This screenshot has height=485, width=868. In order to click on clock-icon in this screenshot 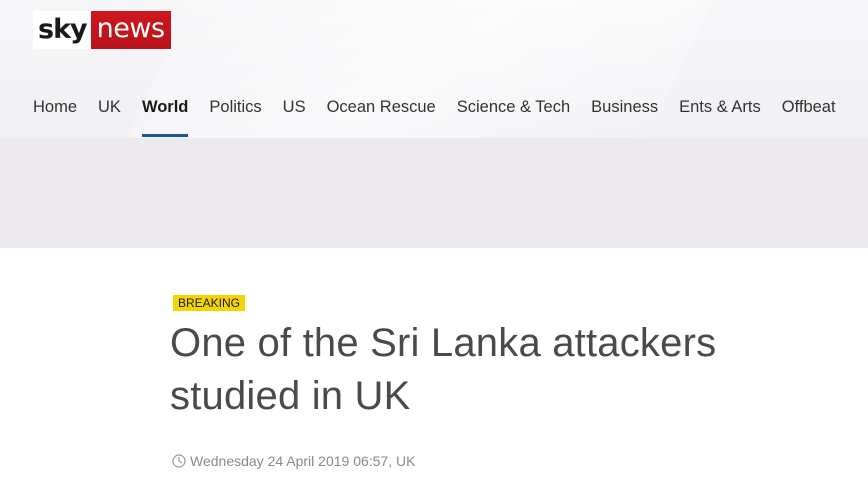, I will do `click(179, 461)`.